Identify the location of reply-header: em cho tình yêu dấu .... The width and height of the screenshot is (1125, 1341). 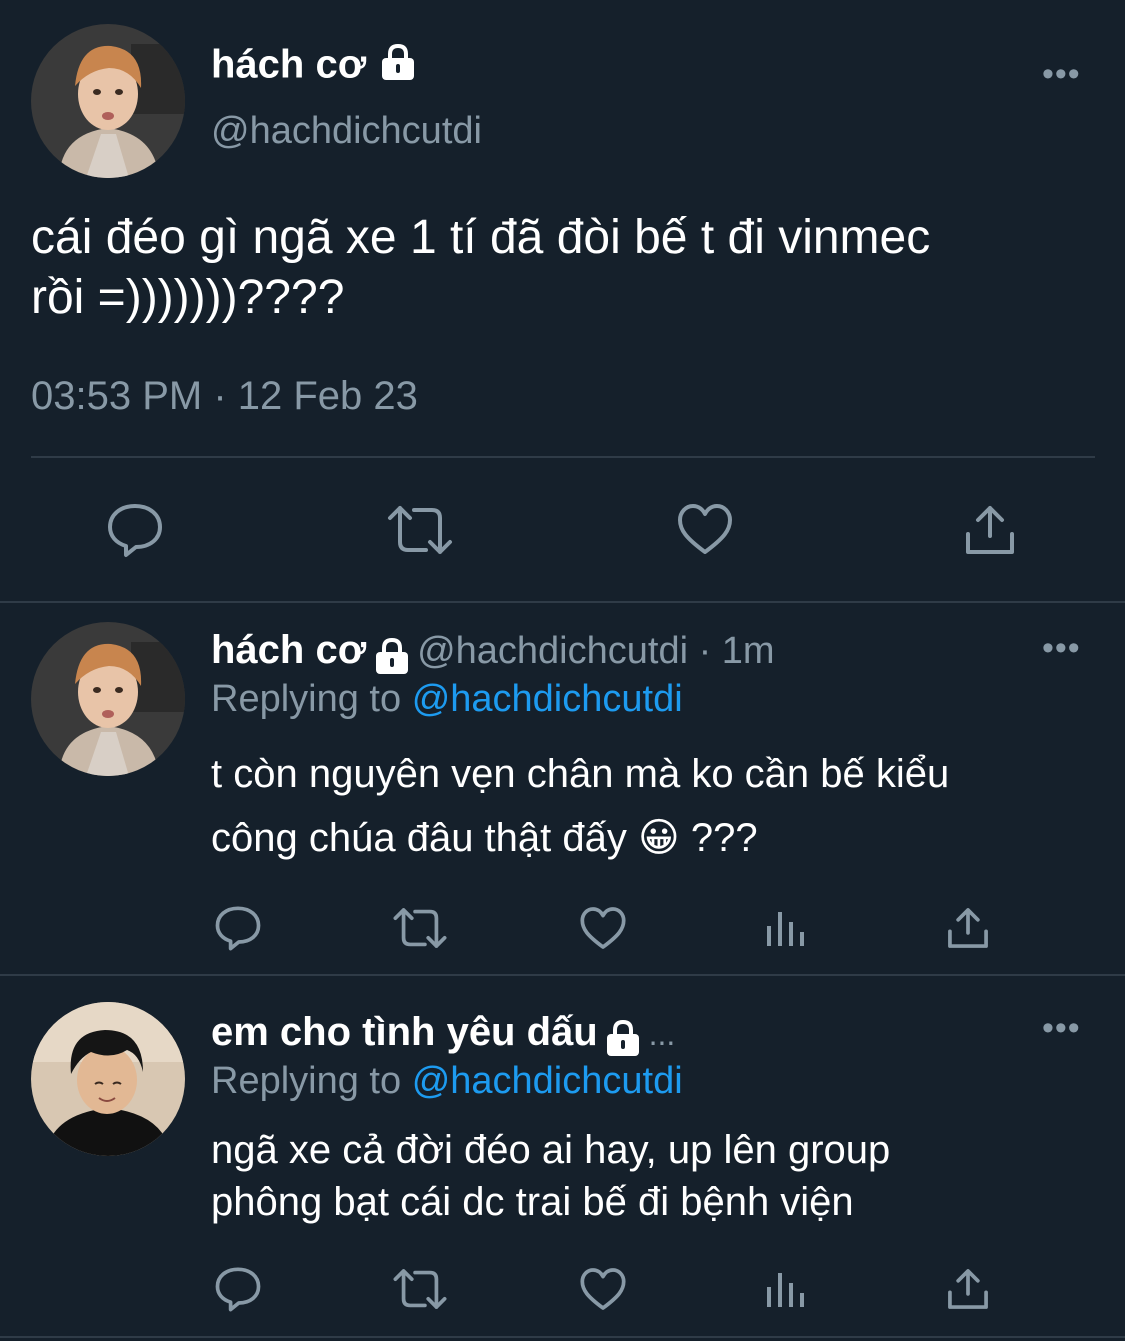
(443, 1036).